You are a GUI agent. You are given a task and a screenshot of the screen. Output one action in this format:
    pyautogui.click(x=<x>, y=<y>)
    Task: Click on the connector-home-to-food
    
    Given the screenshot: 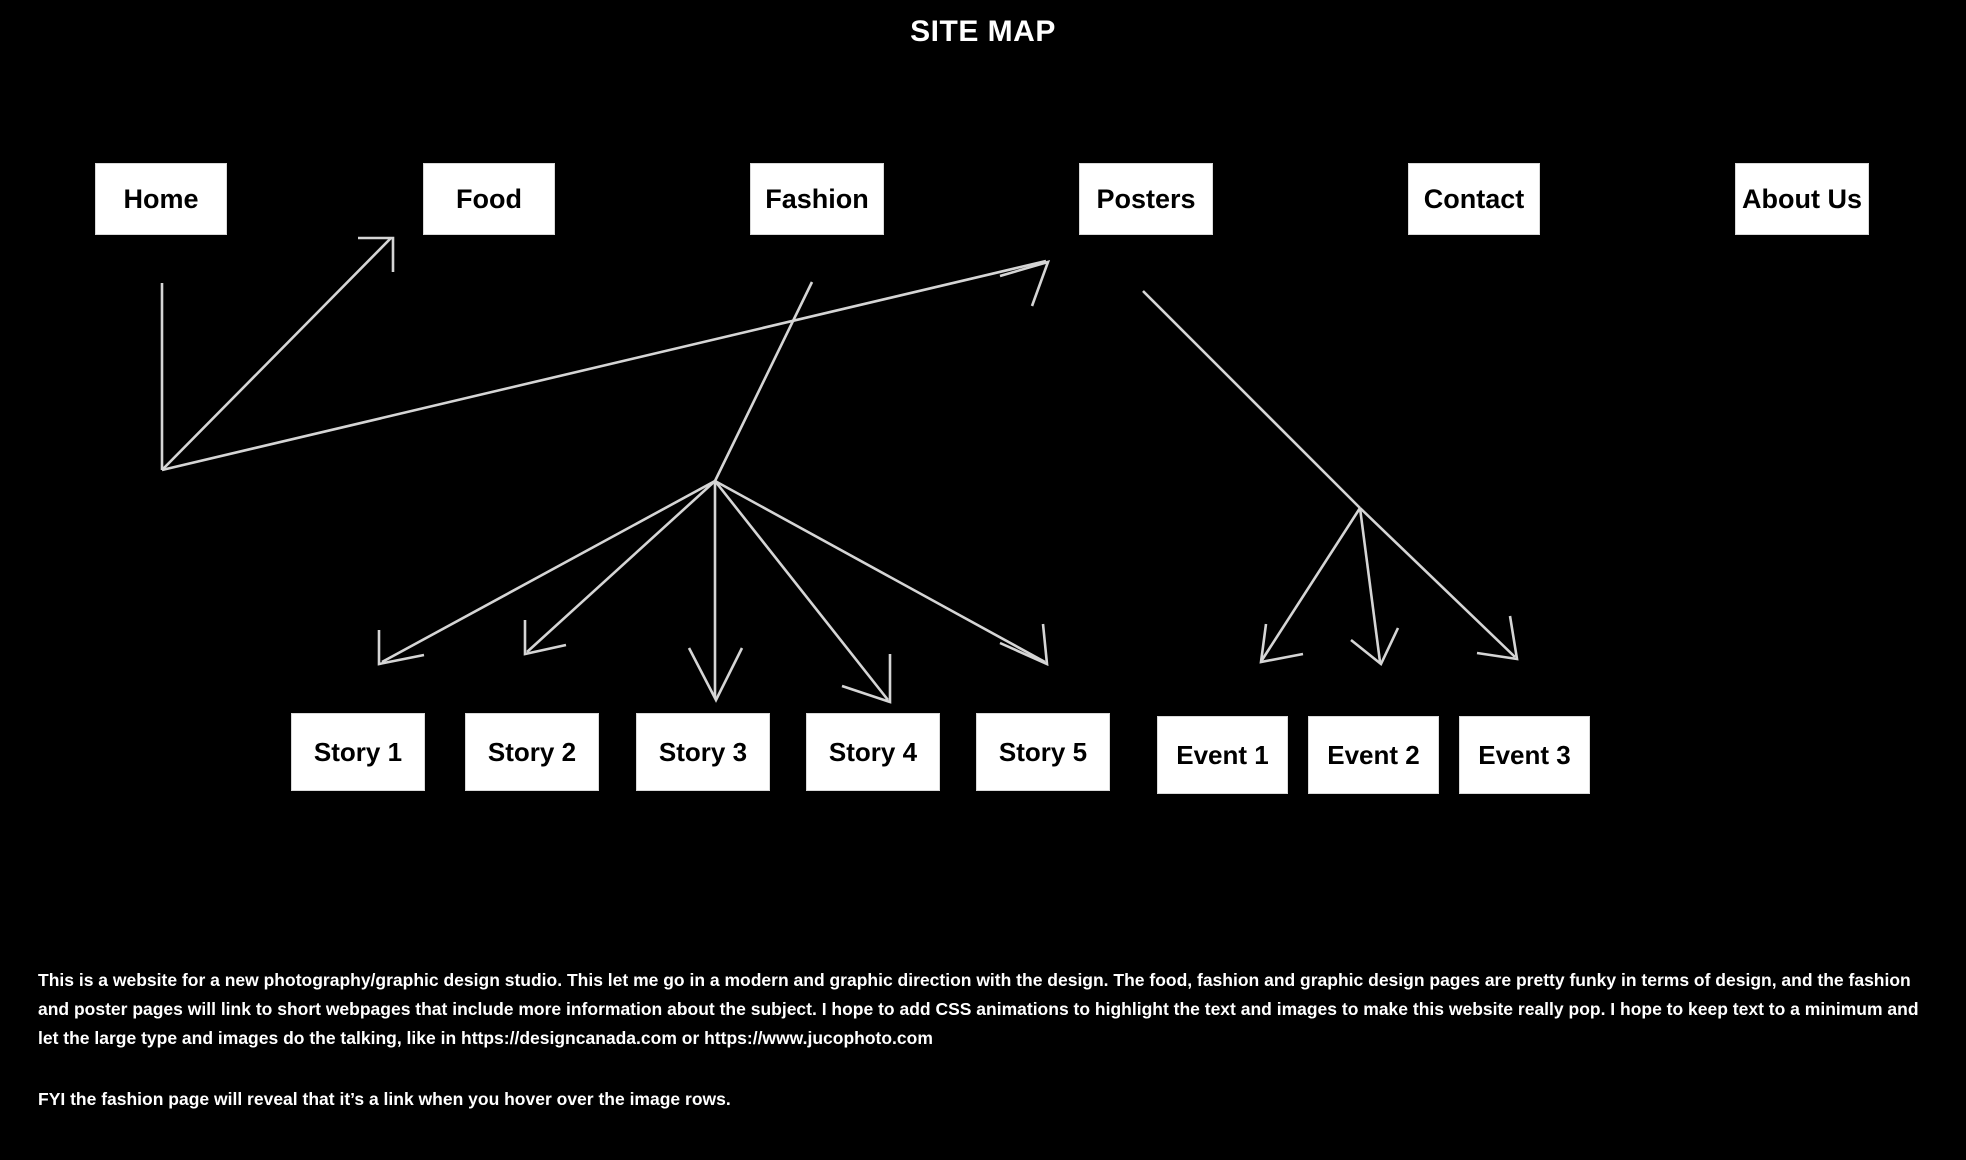 What is the action you would take?
    pyautogui.click(x=276, y=354)
    